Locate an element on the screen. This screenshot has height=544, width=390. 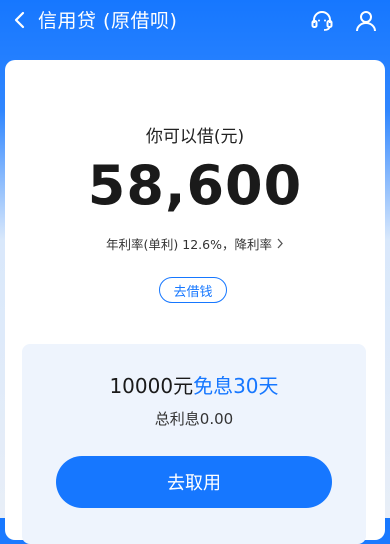
promo-title: 10000元免息30天 is located at coordinates (194, 384).